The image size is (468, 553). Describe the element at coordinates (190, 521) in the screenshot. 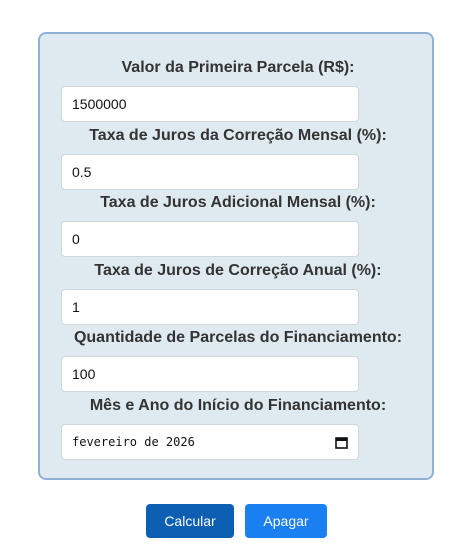

I see `calculate-button: Calcular` at that location.